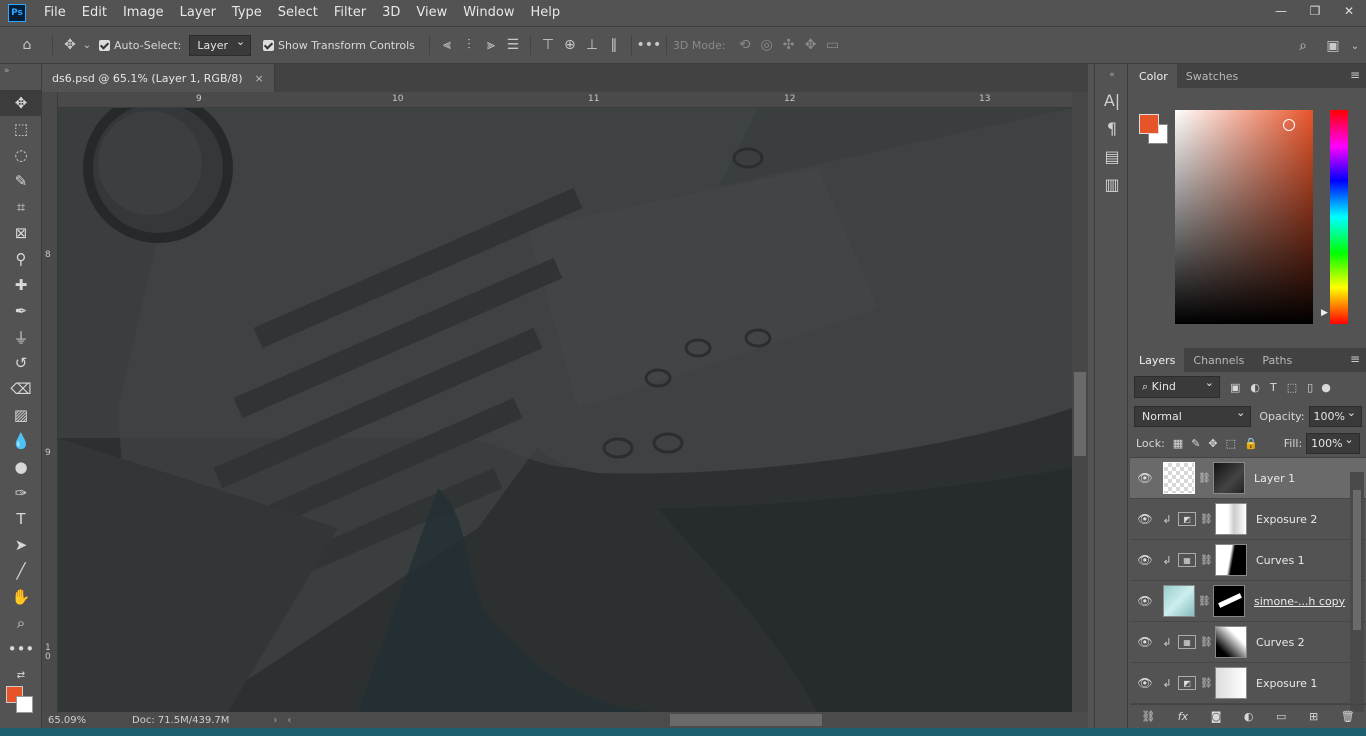 The width and height of the screenshot is (1366, 736). Describe the element at coordinates (350, 13) in the screenshot. I see `menu-filter: Filter` at that location.